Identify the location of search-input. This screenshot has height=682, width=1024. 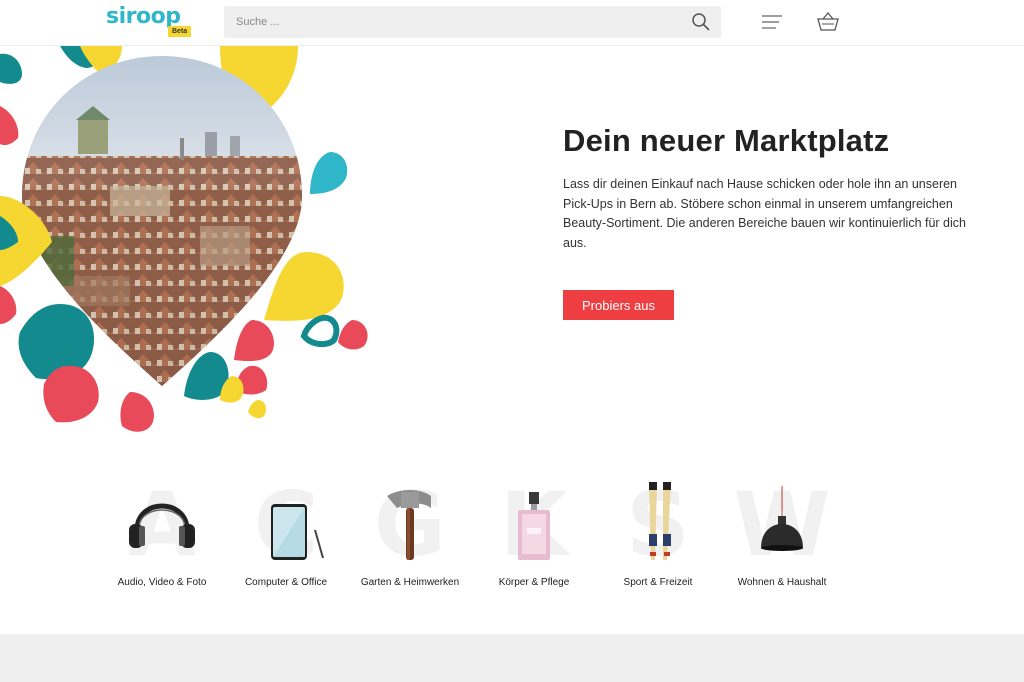
(454, 22).